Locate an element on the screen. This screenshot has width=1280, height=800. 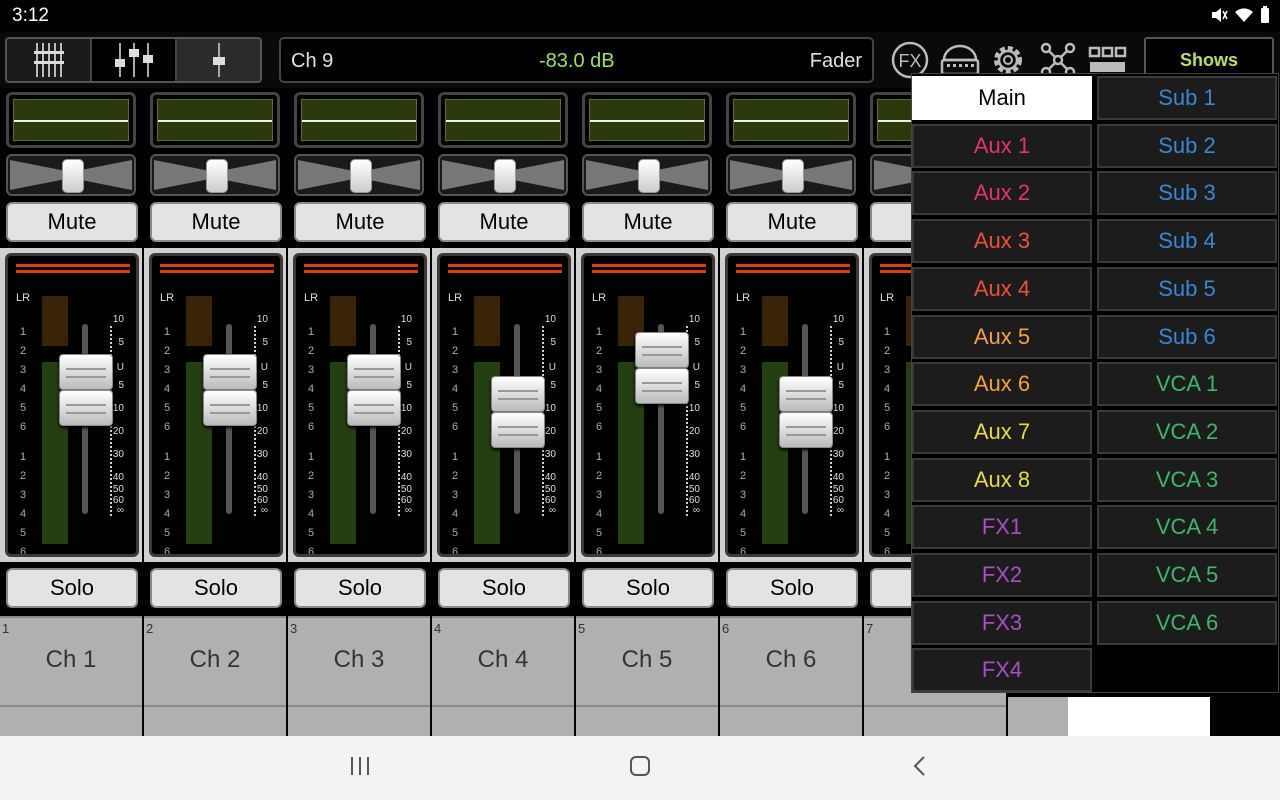
channel-info-bar: Ch 9 -83.0 dB Fader is located at coordinates (576, 60).